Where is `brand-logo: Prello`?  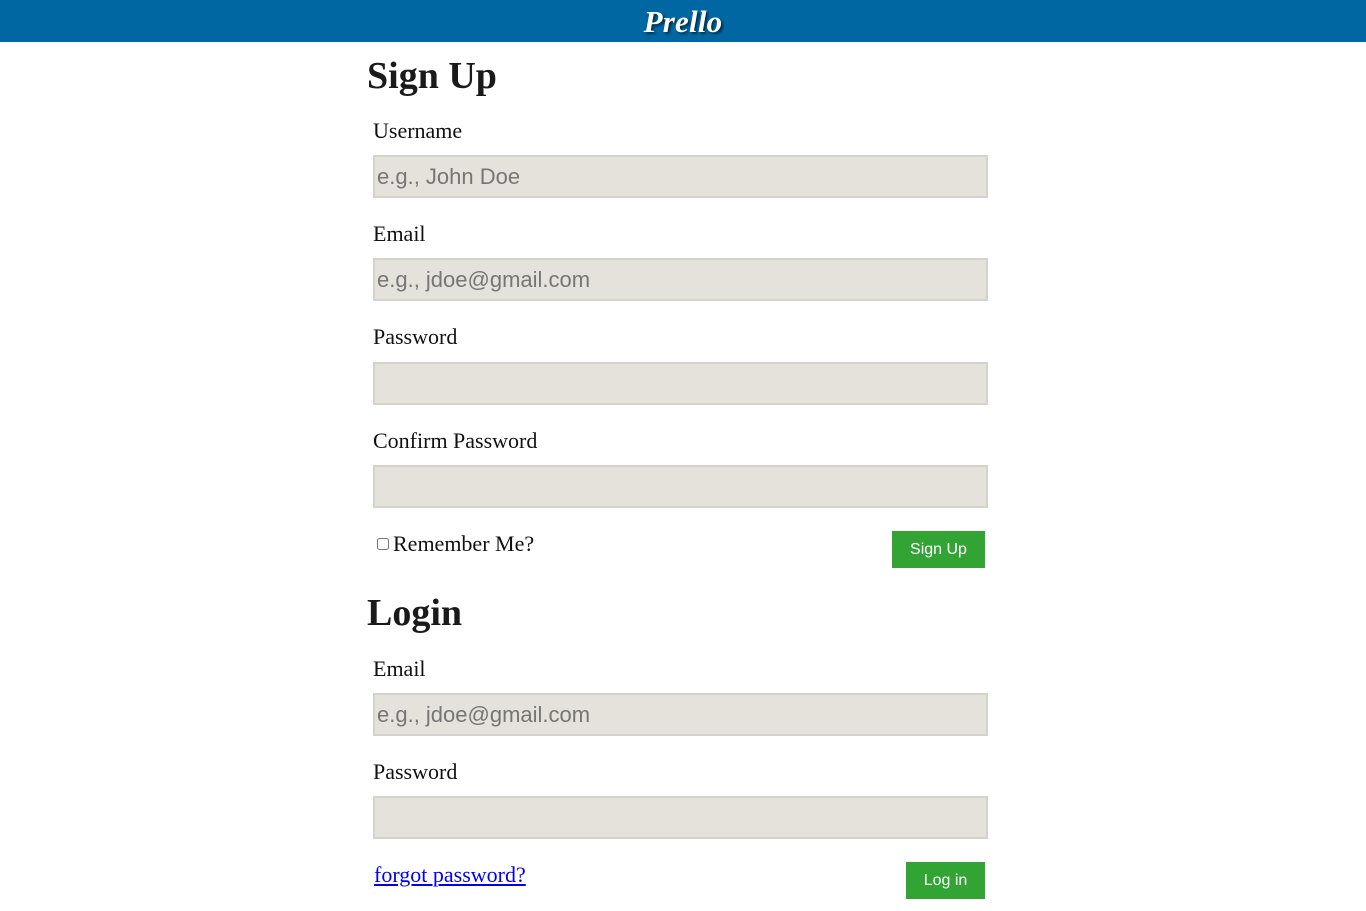
brand-logo: Prello is located at coordinates (683, 22).